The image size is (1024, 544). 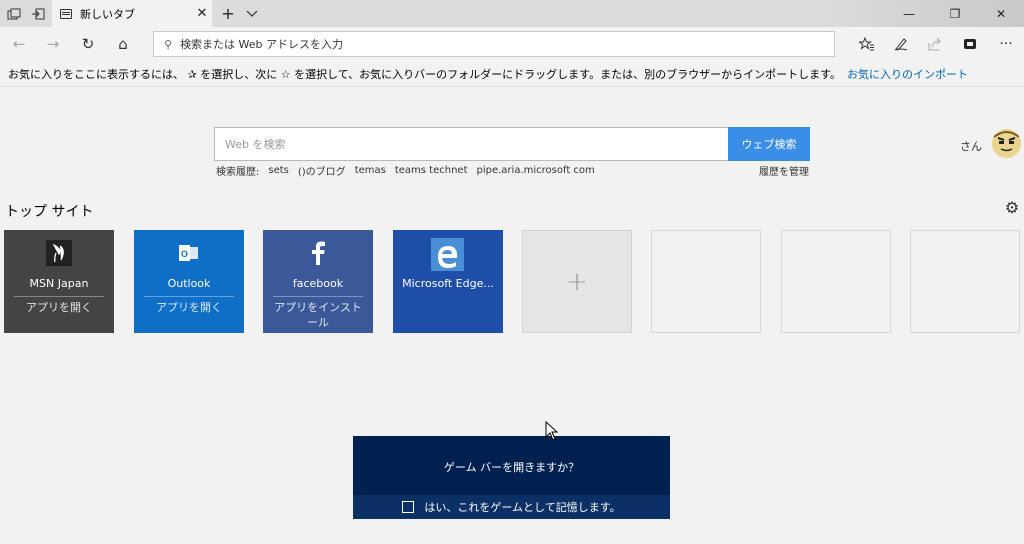 I want to click on remember-as-game-label: はい、これをゲームとして記憶します。, so click(x=522, y=507).